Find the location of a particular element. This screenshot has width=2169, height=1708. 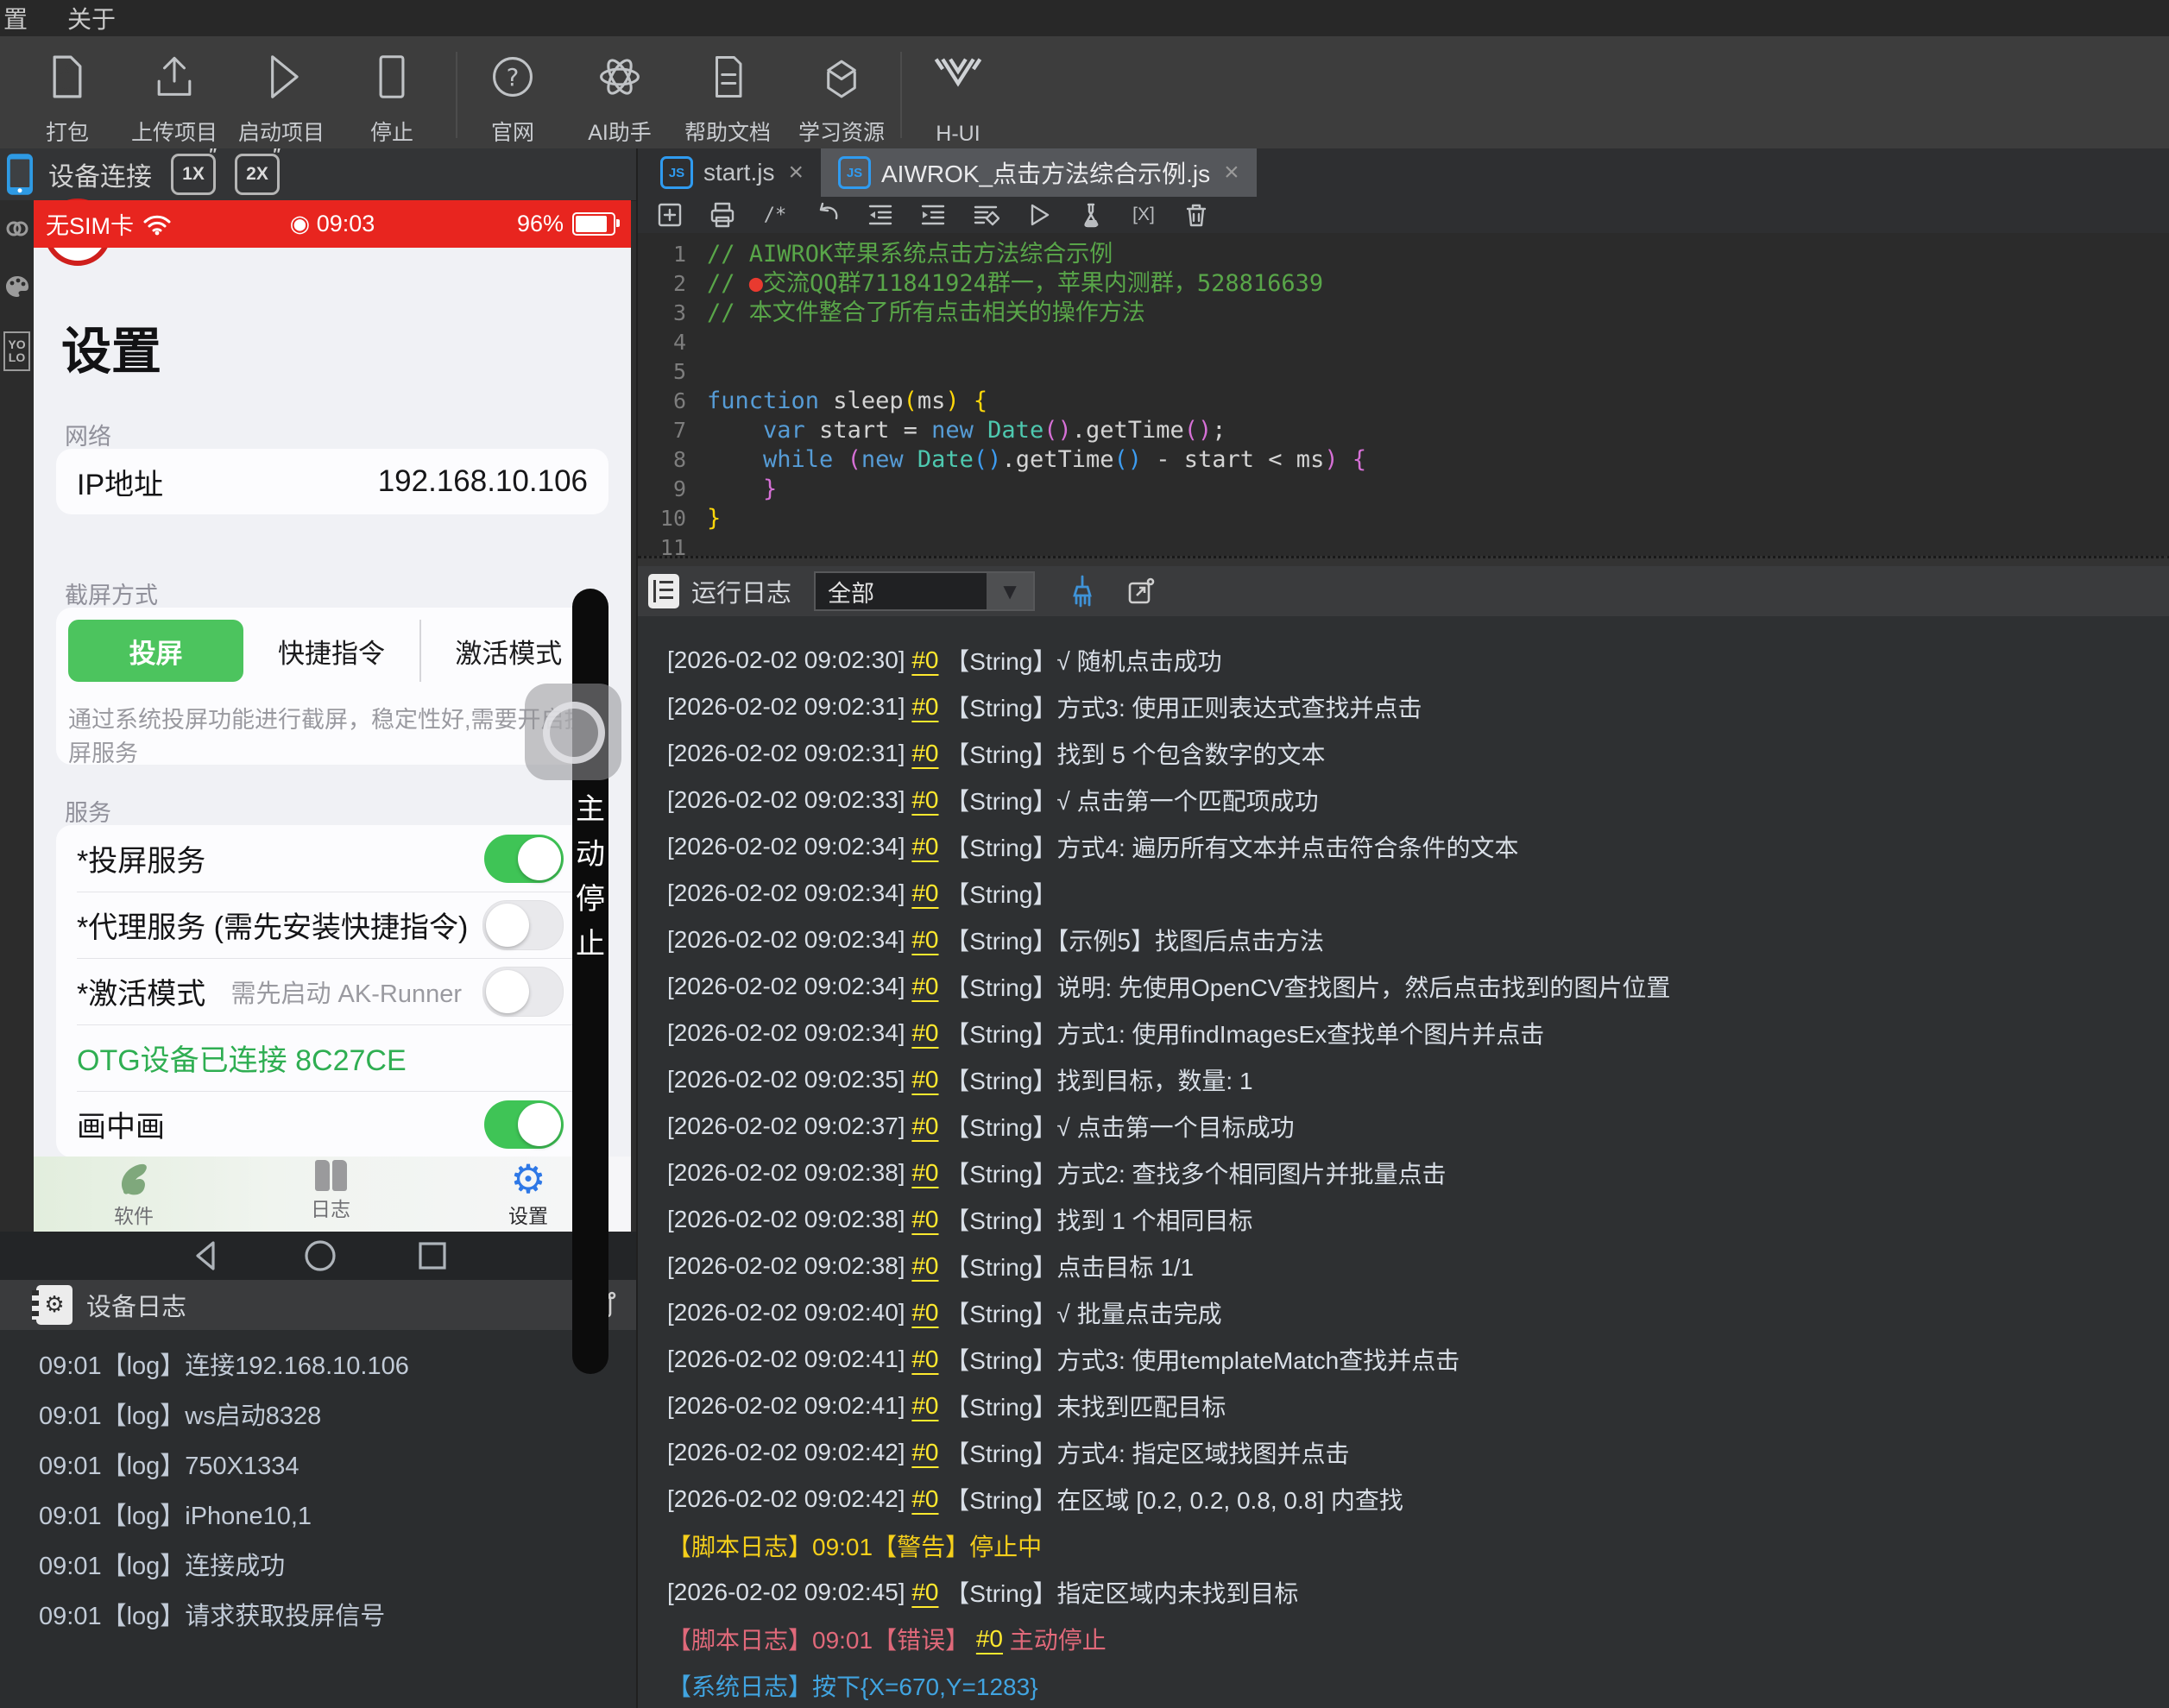

pip-toggle is located at coordinates (524, 1124).